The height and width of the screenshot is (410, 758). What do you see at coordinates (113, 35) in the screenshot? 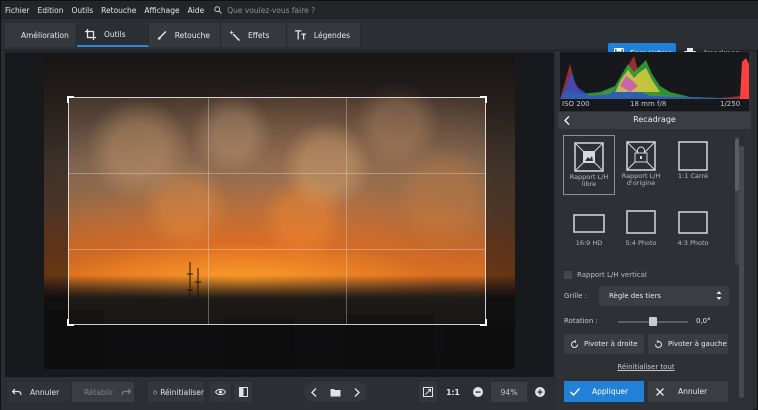
I see `tab-outils: Outils` at bounding box center [113, 35].